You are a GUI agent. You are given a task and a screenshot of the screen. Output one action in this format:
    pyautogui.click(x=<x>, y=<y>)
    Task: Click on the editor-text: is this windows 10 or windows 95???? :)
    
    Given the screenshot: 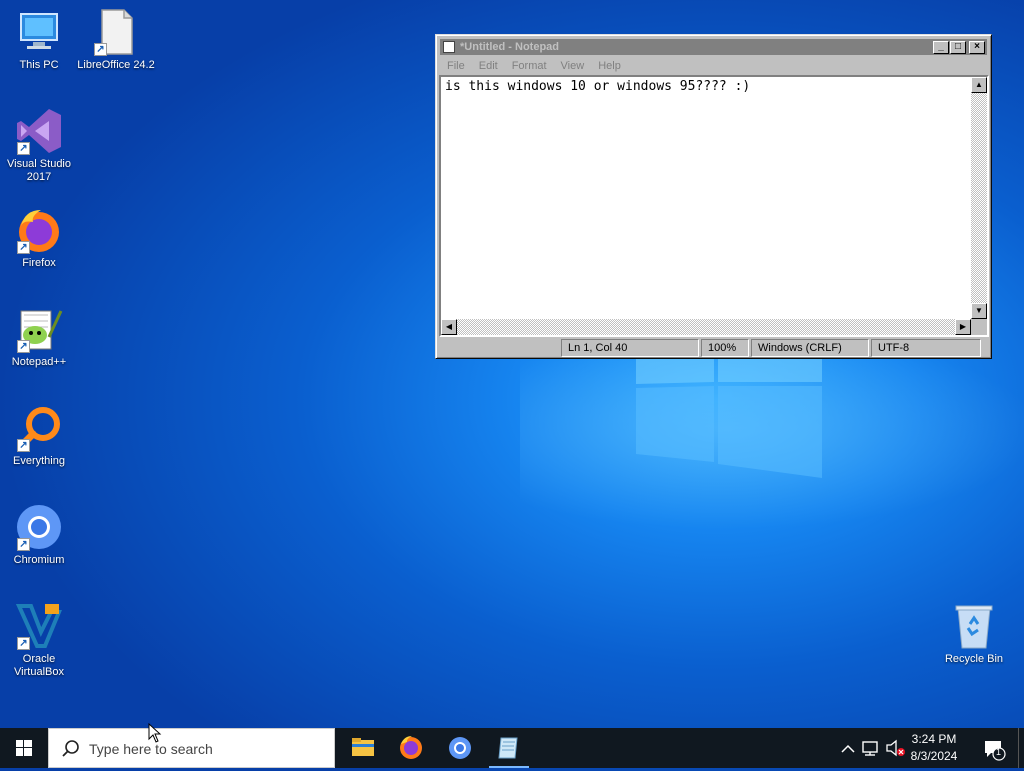 What is the action you would take?
    pyautogui.click(x=597, y=86)
    